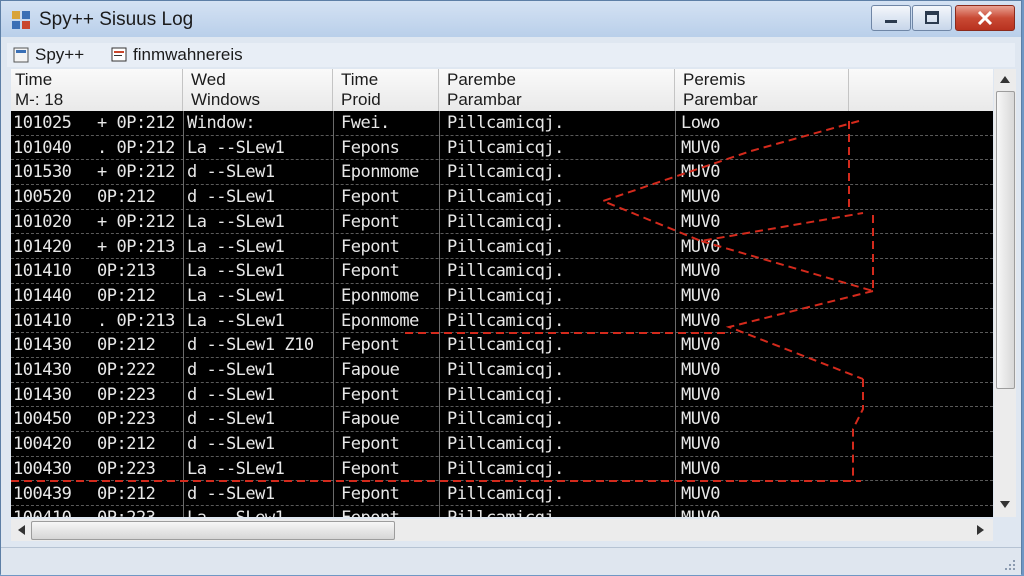  I want to click on maximize-icon, so click(932, 17).